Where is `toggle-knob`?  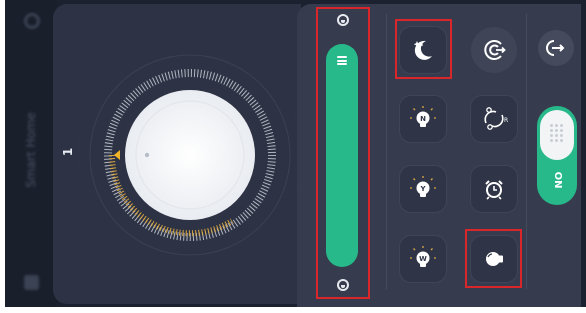
toggle-knob is located at coordinates (557, 135).